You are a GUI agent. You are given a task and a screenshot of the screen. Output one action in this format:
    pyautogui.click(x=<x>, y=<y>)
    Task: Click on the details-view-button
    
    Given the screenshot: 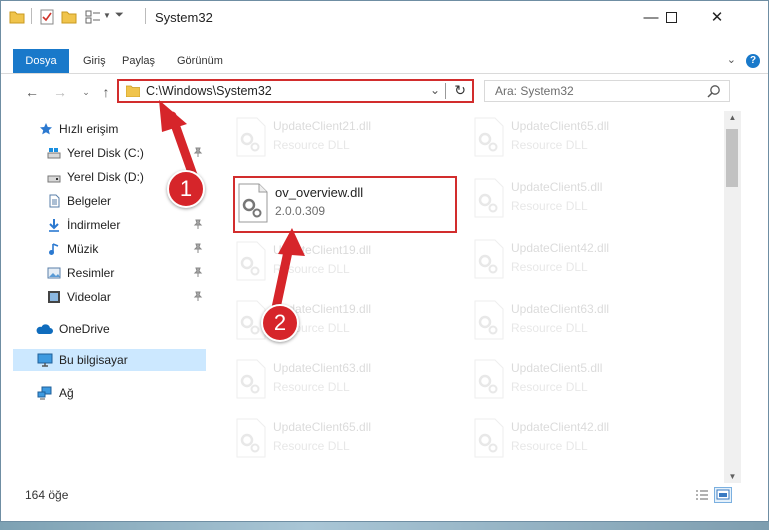 What is the action you would take?
    pyautogui.click(x=702, y=495)
    